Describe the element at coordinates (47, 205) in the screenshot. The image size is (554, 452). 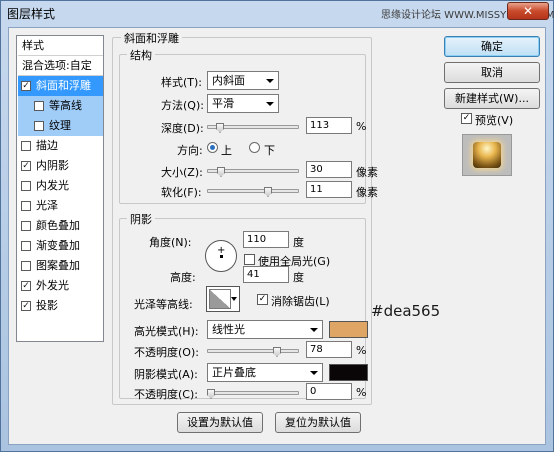
I see `style-list-label: 光泽` at that location.